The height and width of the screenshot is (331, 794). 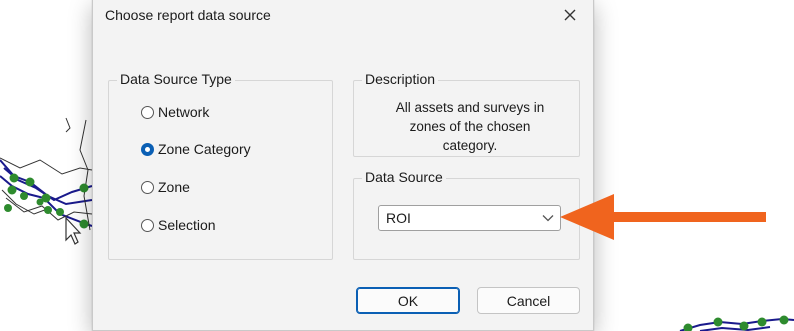 What do you see at coordinates (188, 15) in the screenshot?
I see `dialog-title: Choose report data source` at bounding box center [188, 15].